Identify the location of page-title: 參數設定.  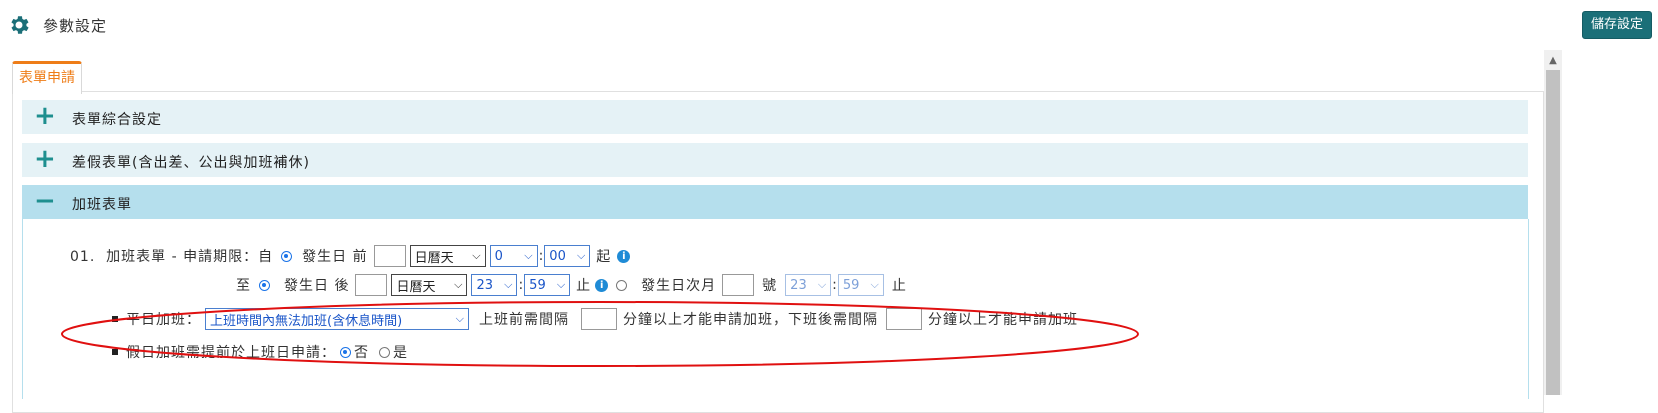
(75, 26).